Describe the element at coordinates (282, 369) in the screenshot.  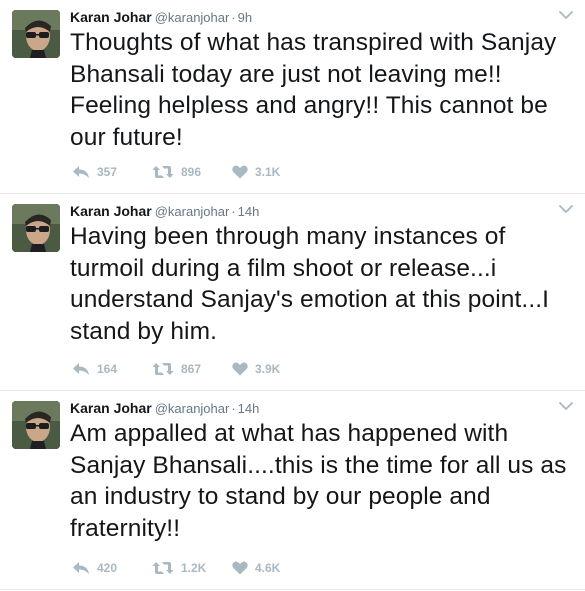
I see `tweet-actions: 164 867 3.9K` at that location.